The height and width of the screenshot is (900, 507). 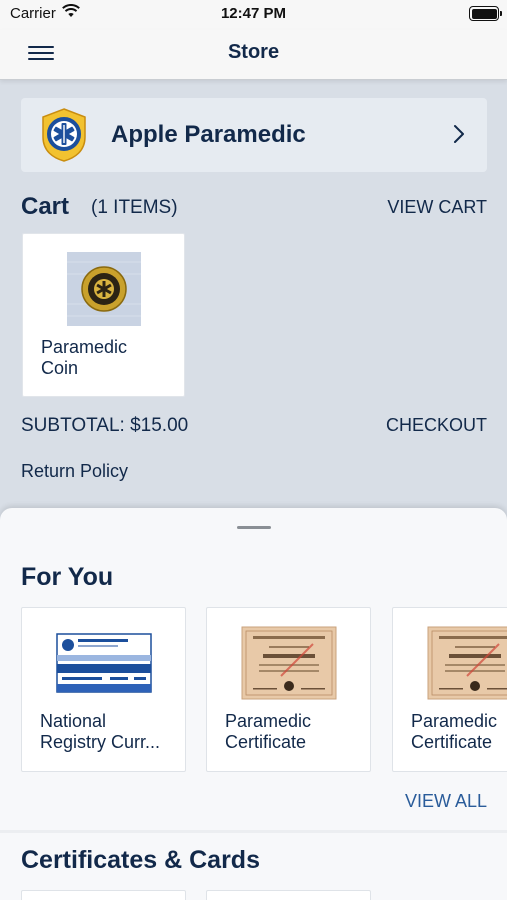 I want to click on status-bar: Carrier 12:47 PM, so click(x=253, y=15).